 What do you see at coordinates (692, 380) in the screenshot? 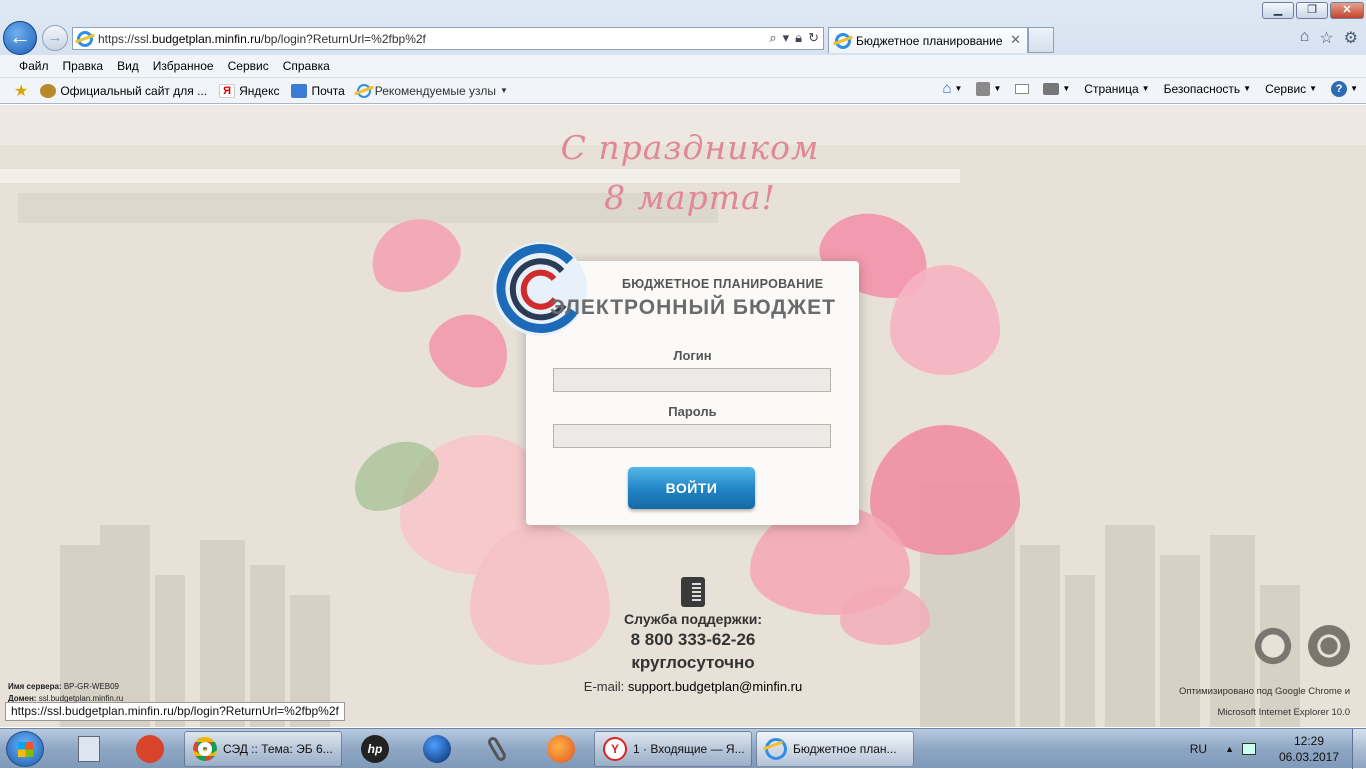
I see `login-input` at bounding box center [692, 380].